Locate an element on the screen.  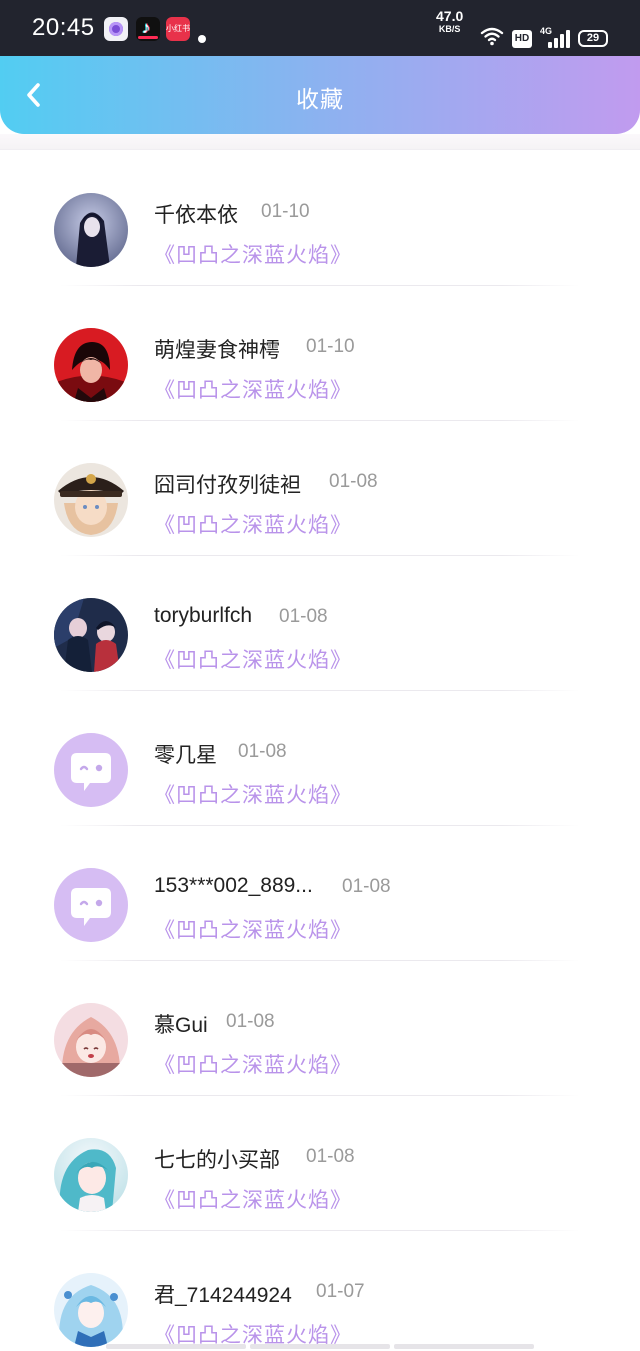
dark-duo-avatar-icon is located at coordinates (91, 635).